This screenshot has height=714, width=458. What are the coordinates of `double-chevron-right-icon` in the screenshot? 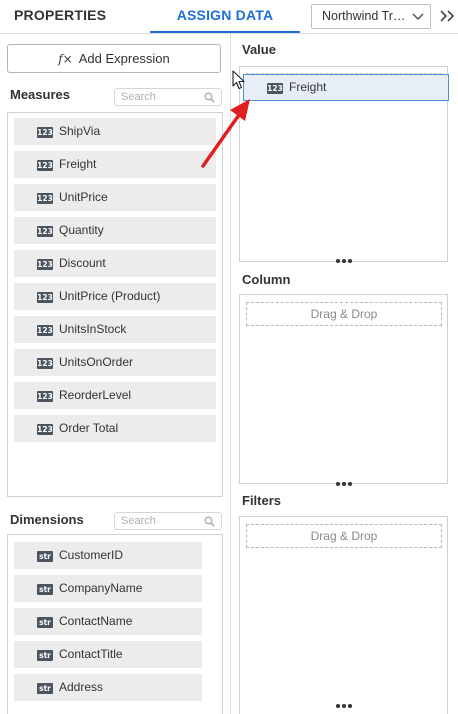 It's located at (447, 16).